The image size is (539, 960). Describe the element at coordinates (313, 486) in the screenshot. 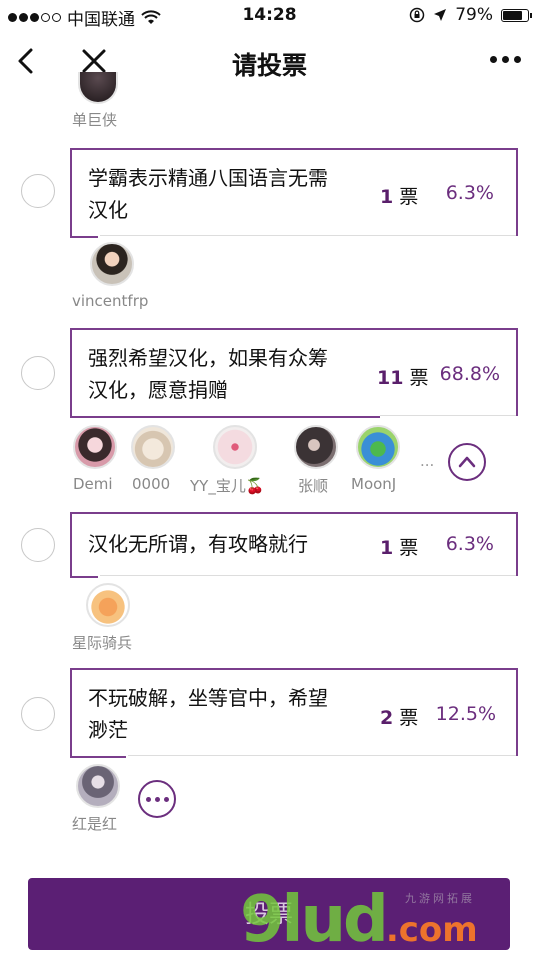

I see `voter-name: 张顺` at that location.